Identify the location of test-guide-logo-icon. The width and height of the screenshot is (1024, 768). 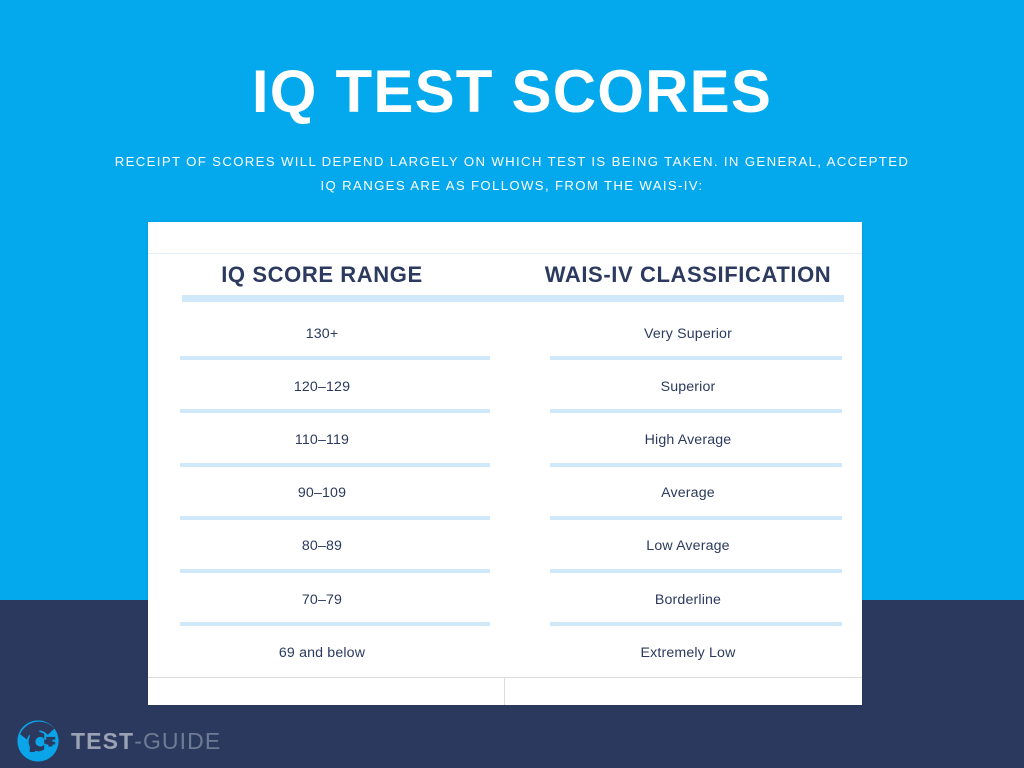
(38, 741).